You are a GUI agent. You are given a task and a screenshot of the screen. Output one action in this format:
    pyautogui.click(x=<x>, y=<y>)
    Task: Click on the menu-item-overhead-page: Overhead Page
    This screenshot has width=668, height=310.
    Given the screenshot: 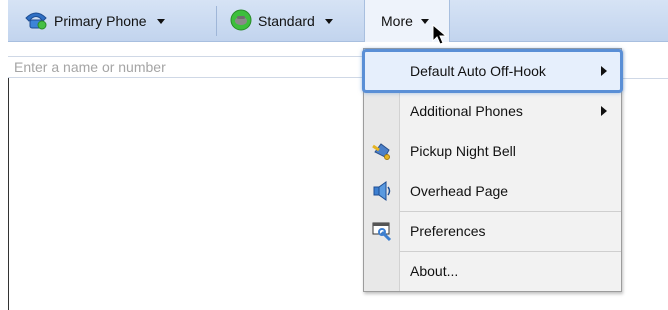 What is the action you would take?
    pyautogui.click(x=492, y=191)
    